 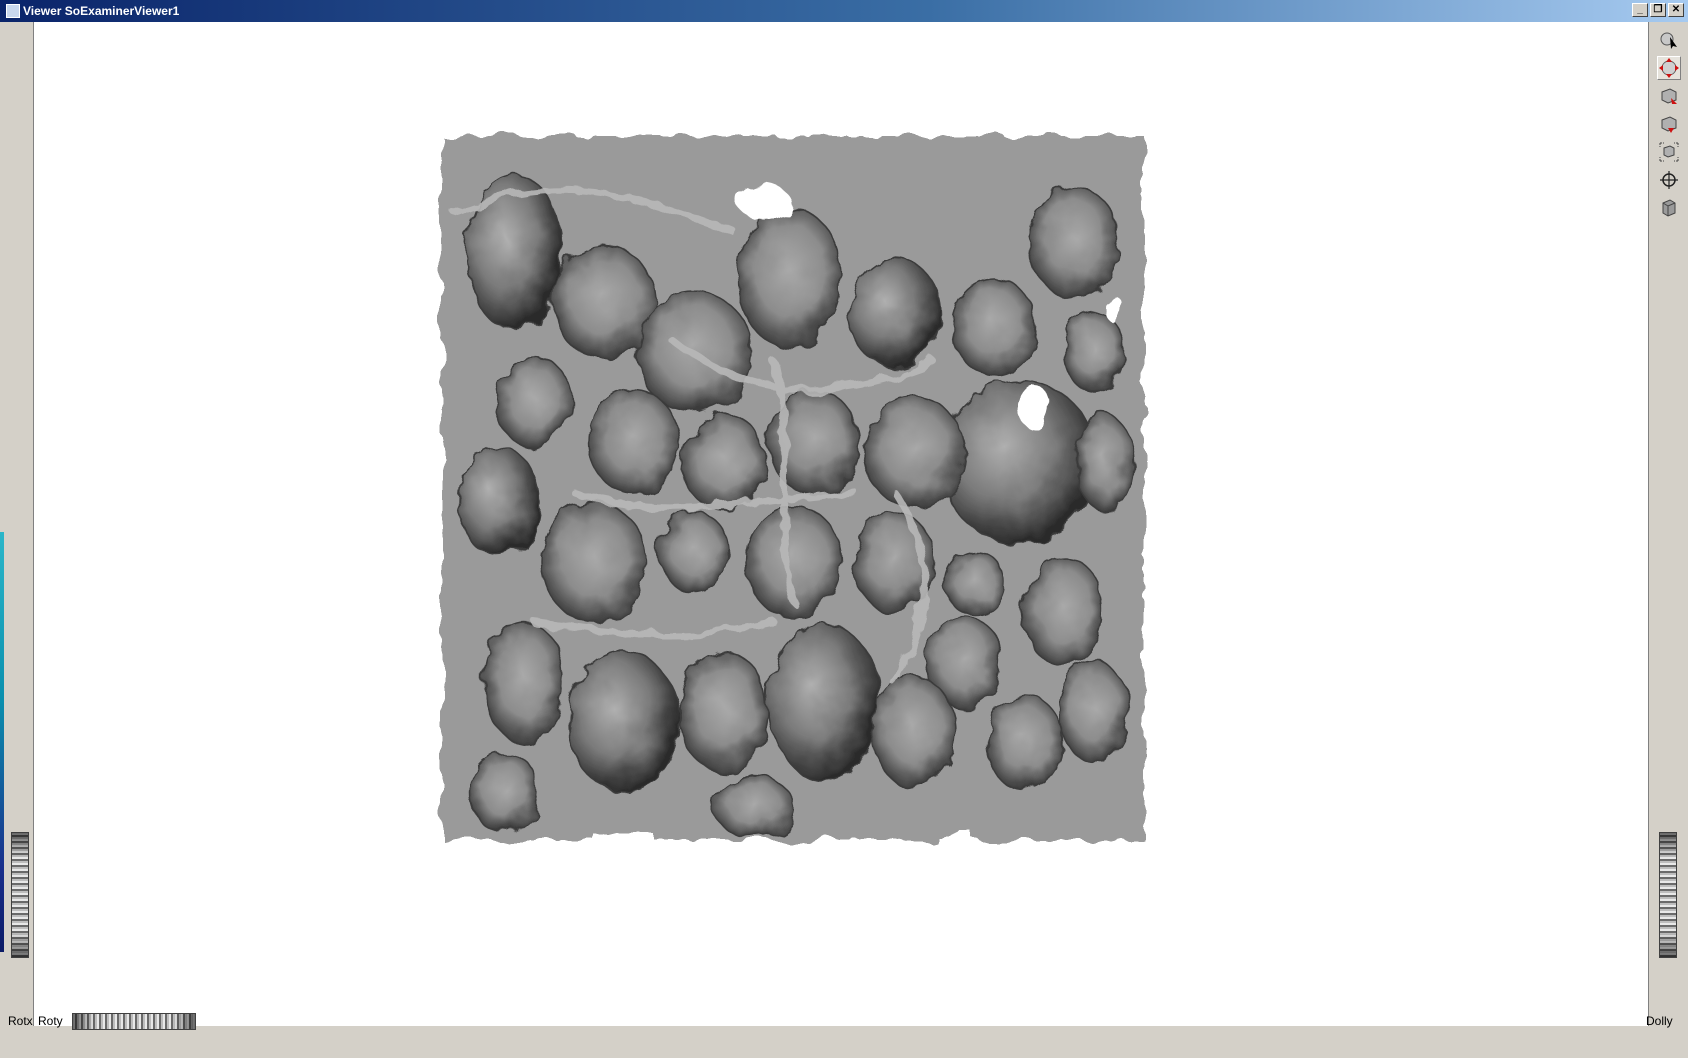 I want to click on pick-mode-button, so click(x=1669, y=40).